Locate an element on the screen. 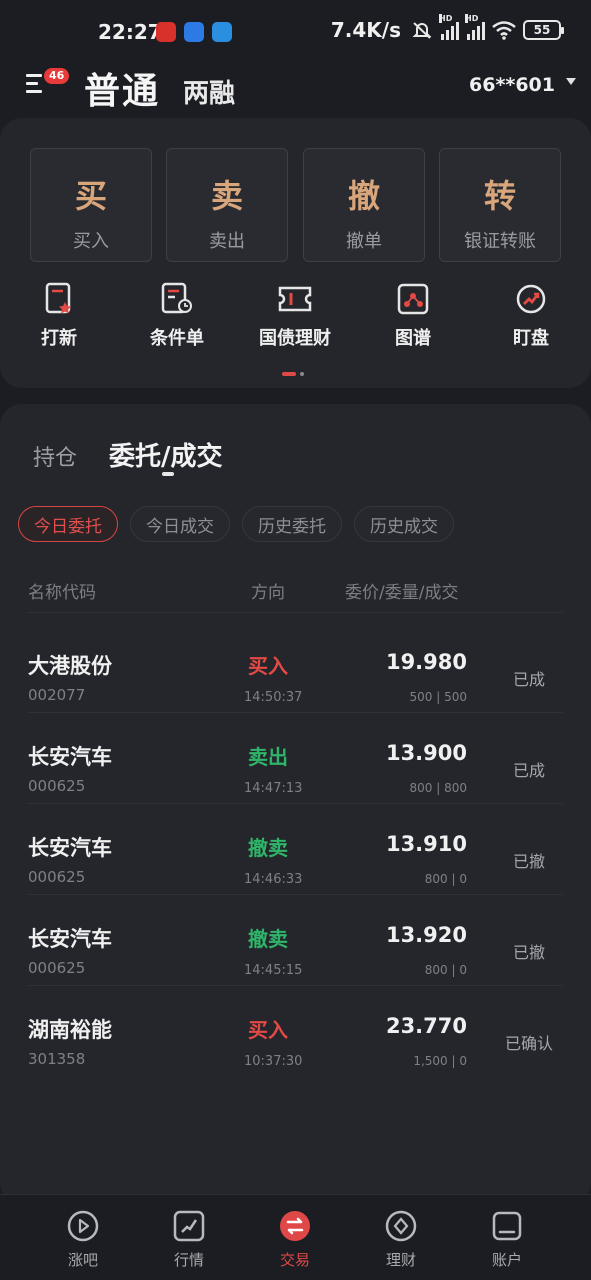 This screenshot has width=591, height=1280. page-indicator is located at coordinates (293, 374).